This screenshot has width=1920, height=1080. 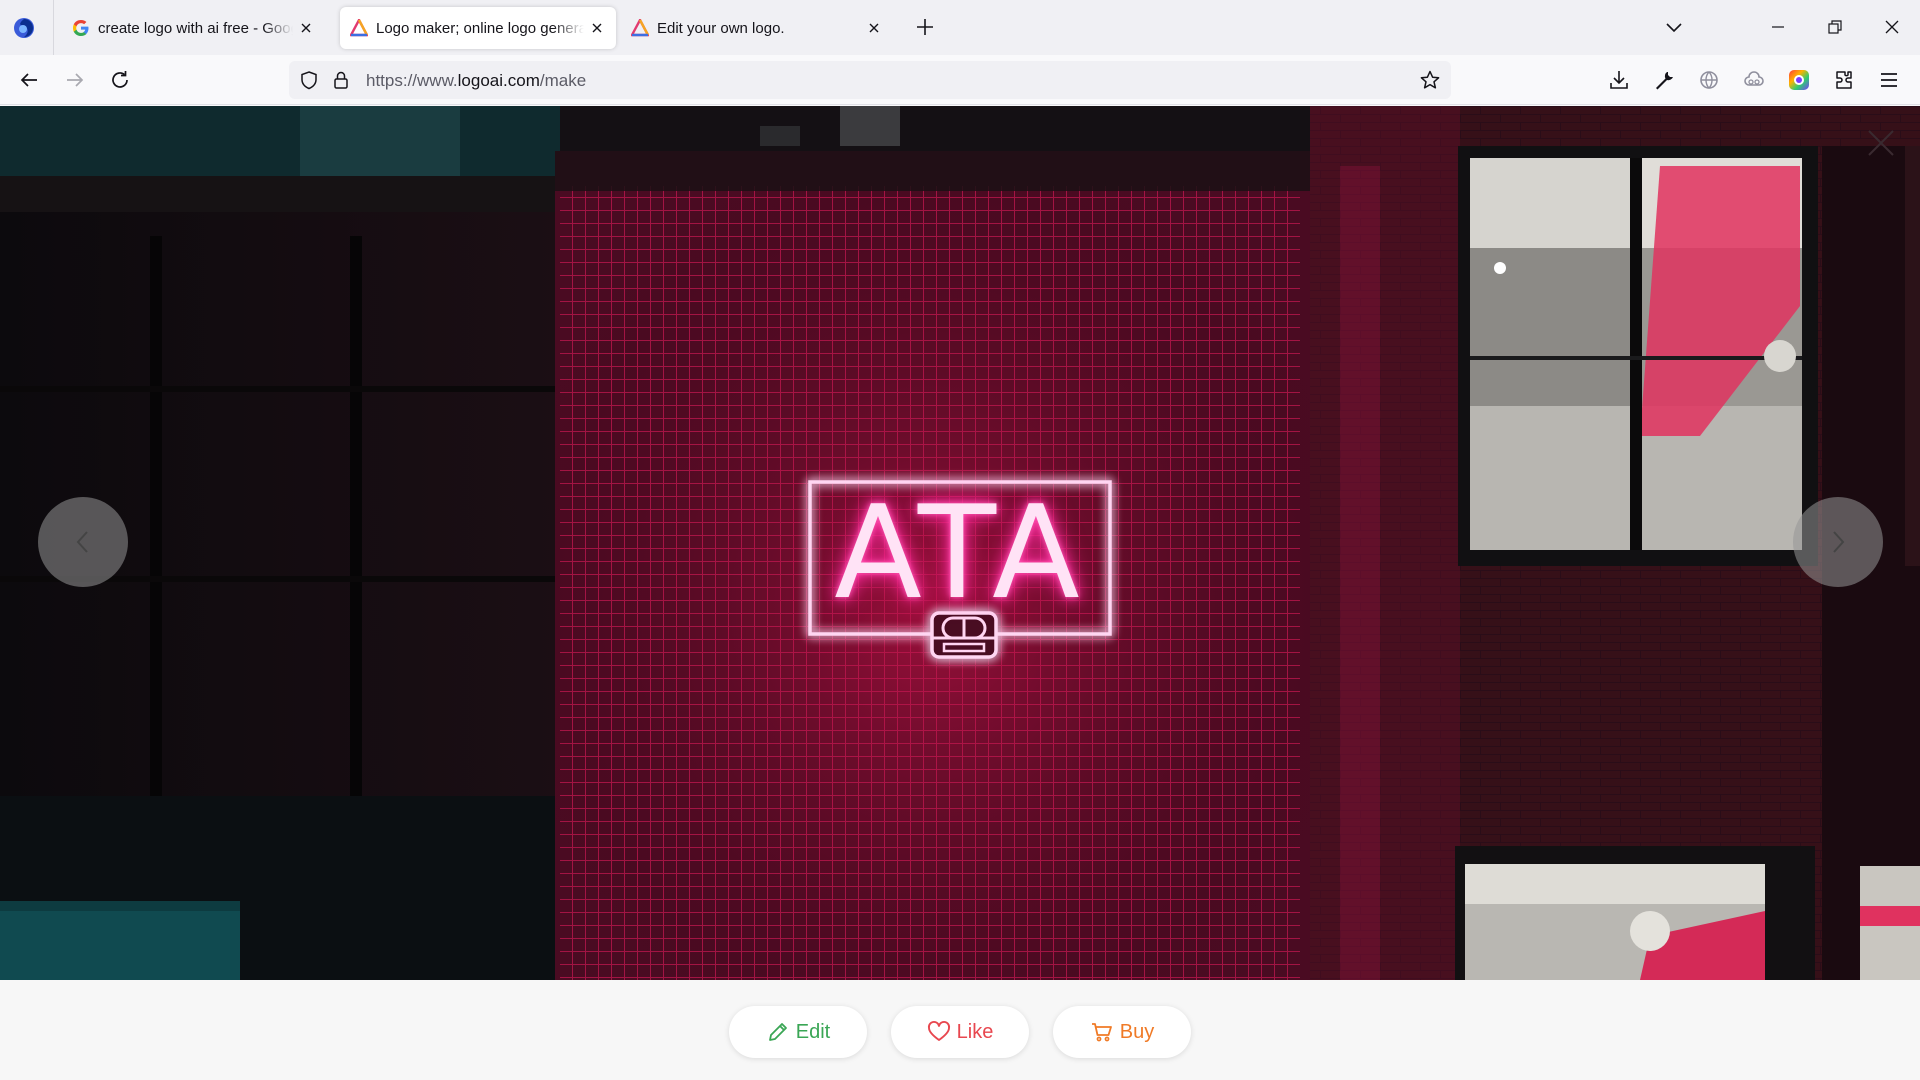 I want to click on chevron-right-icon, so click(x=1839, y=542).